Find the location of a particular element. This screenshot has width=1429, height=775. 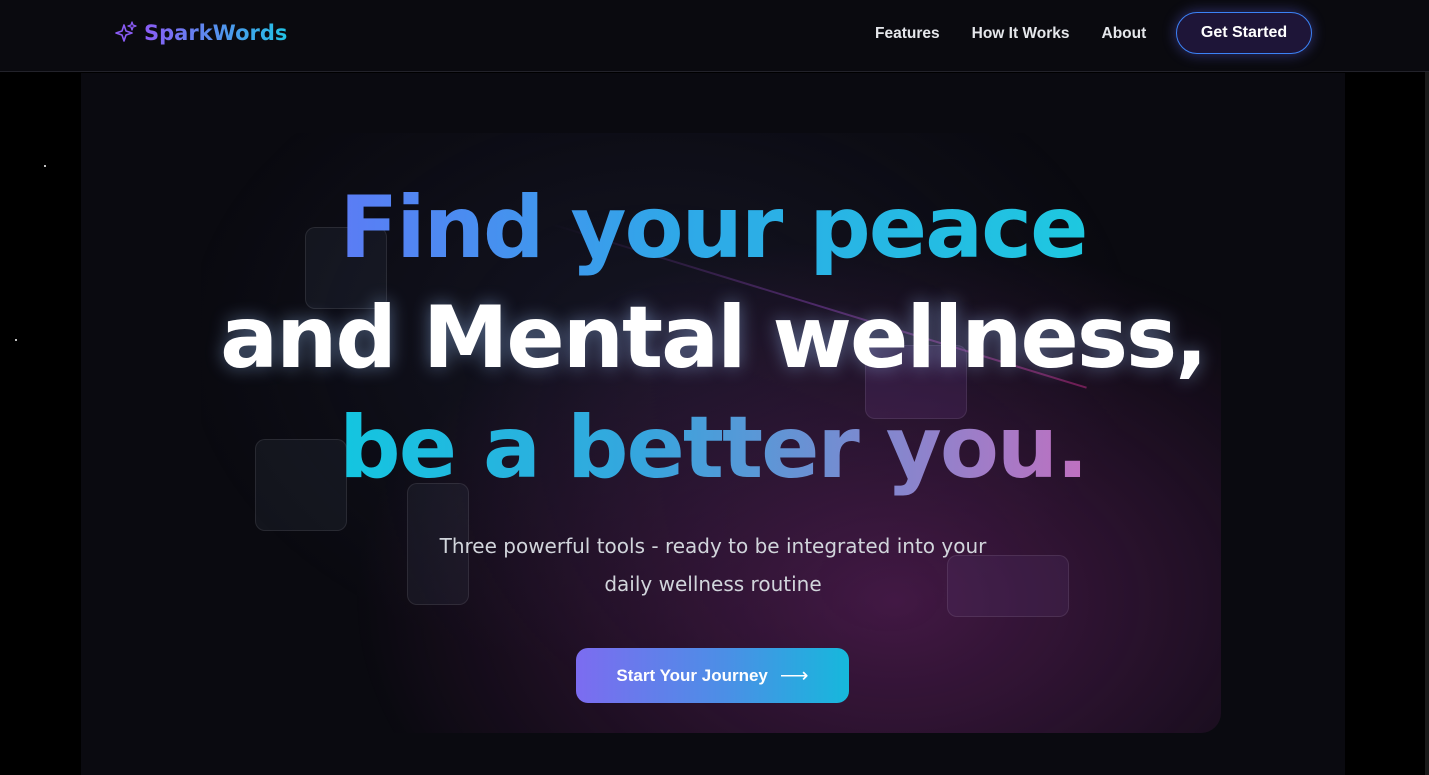

sparkles-icon is located at coordinates (126, 31).